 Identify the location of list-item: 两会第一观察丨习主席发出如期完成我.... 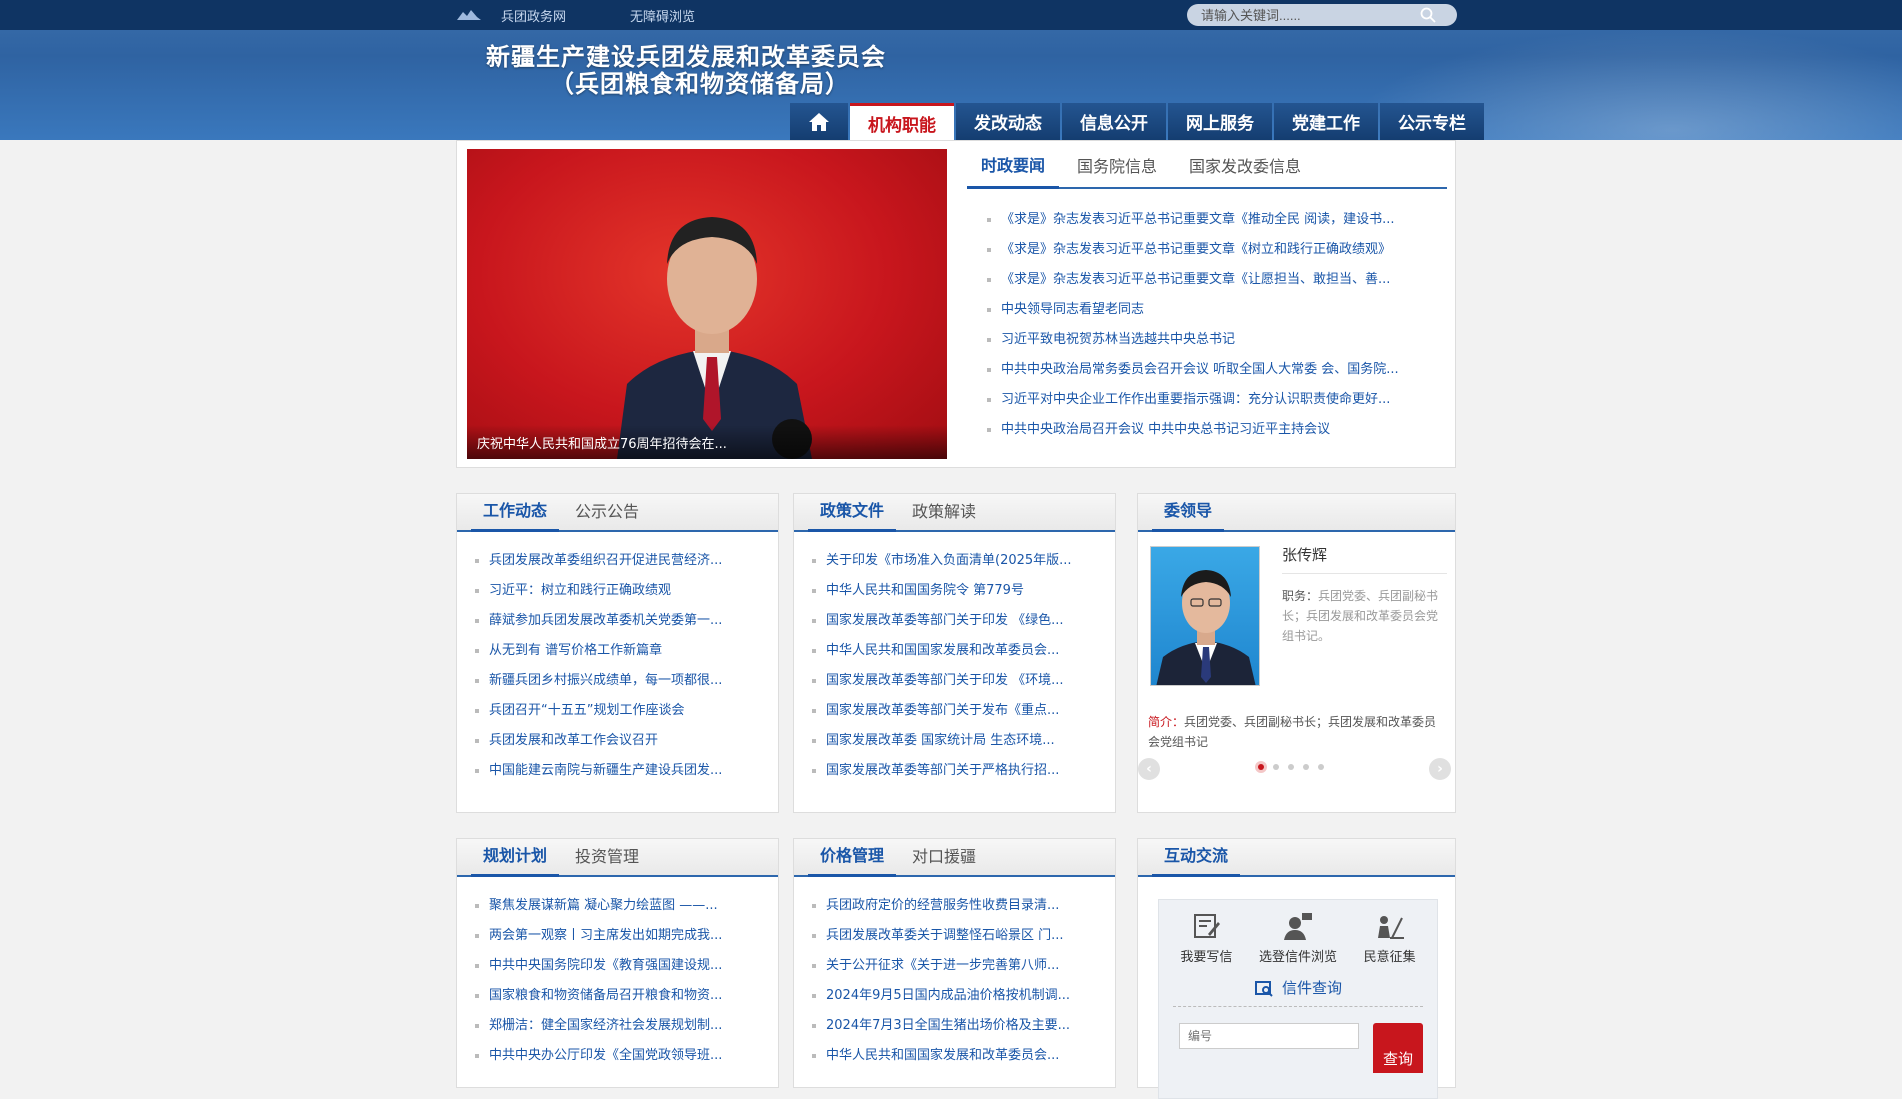
(619, 936).